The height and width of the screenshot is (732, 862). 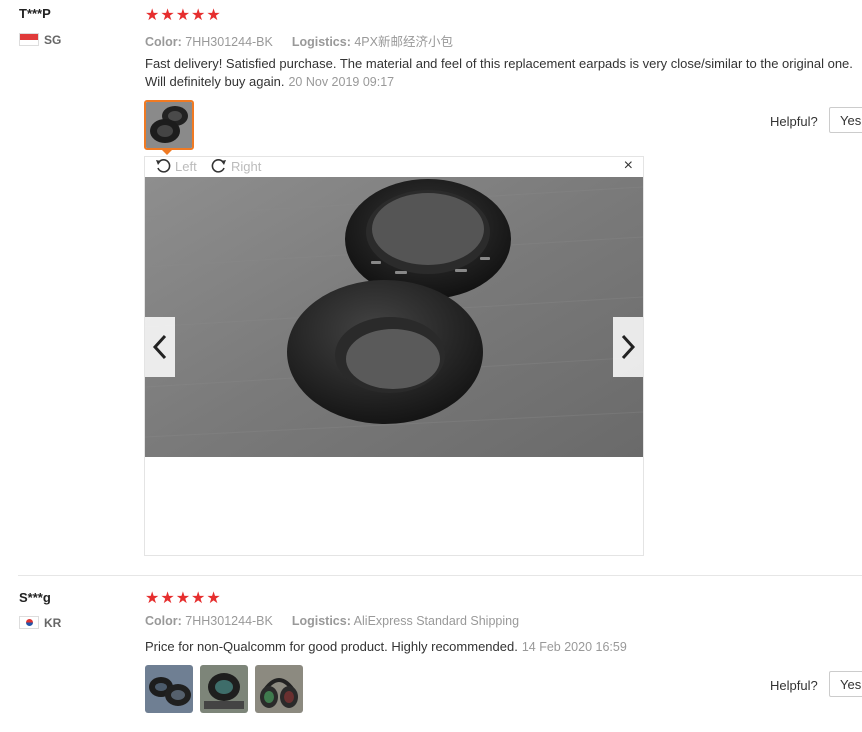 What do you see at coordinates (403, 42) in the screenshot?
I see `logistics-value: 4PX新邮经济小包` at bounding box center [403, 42].